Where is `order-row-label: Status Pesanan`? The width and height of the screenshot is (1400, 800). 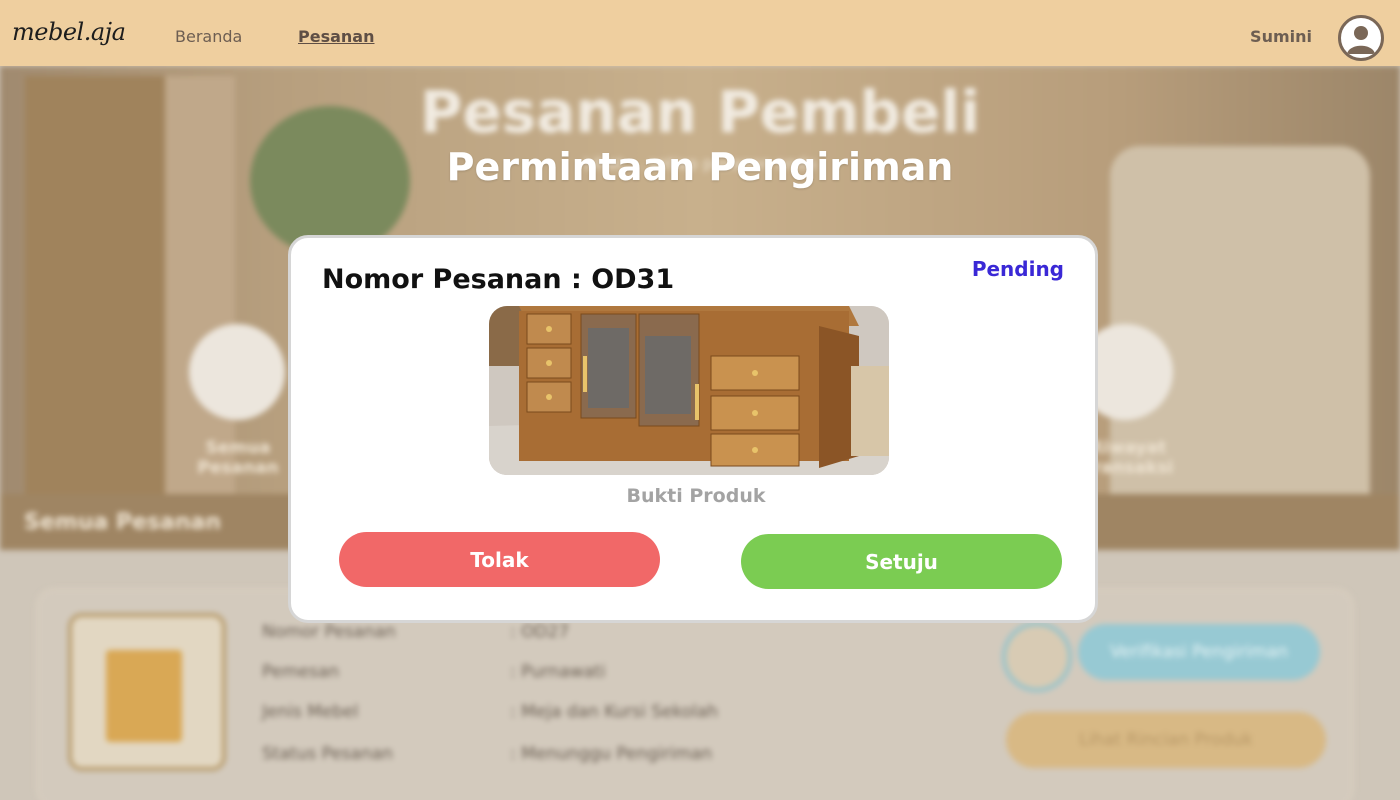 order-row-label: Status Pesanan is located at coordinates (327, 754).